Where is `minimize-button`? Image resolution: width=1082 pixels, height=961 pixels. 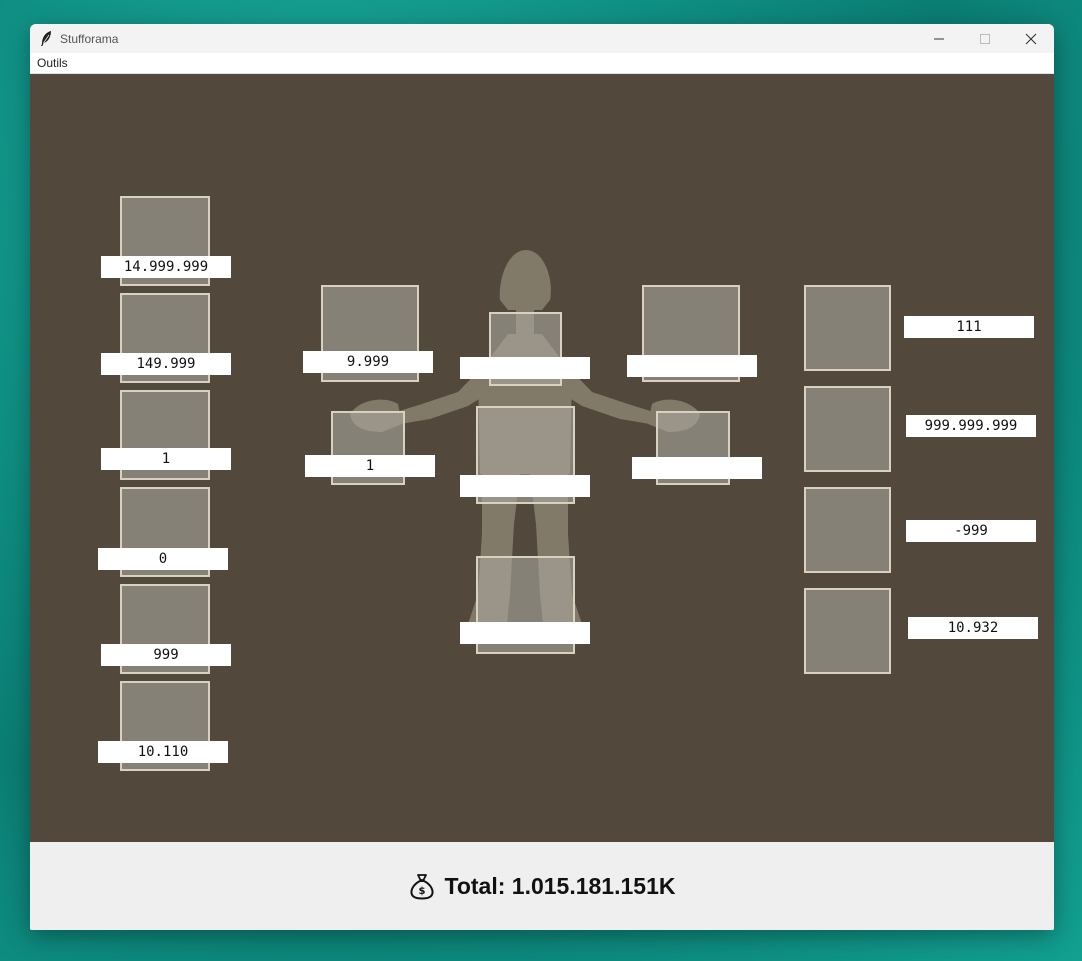
minimize-button is located at coordinates (939, 38).